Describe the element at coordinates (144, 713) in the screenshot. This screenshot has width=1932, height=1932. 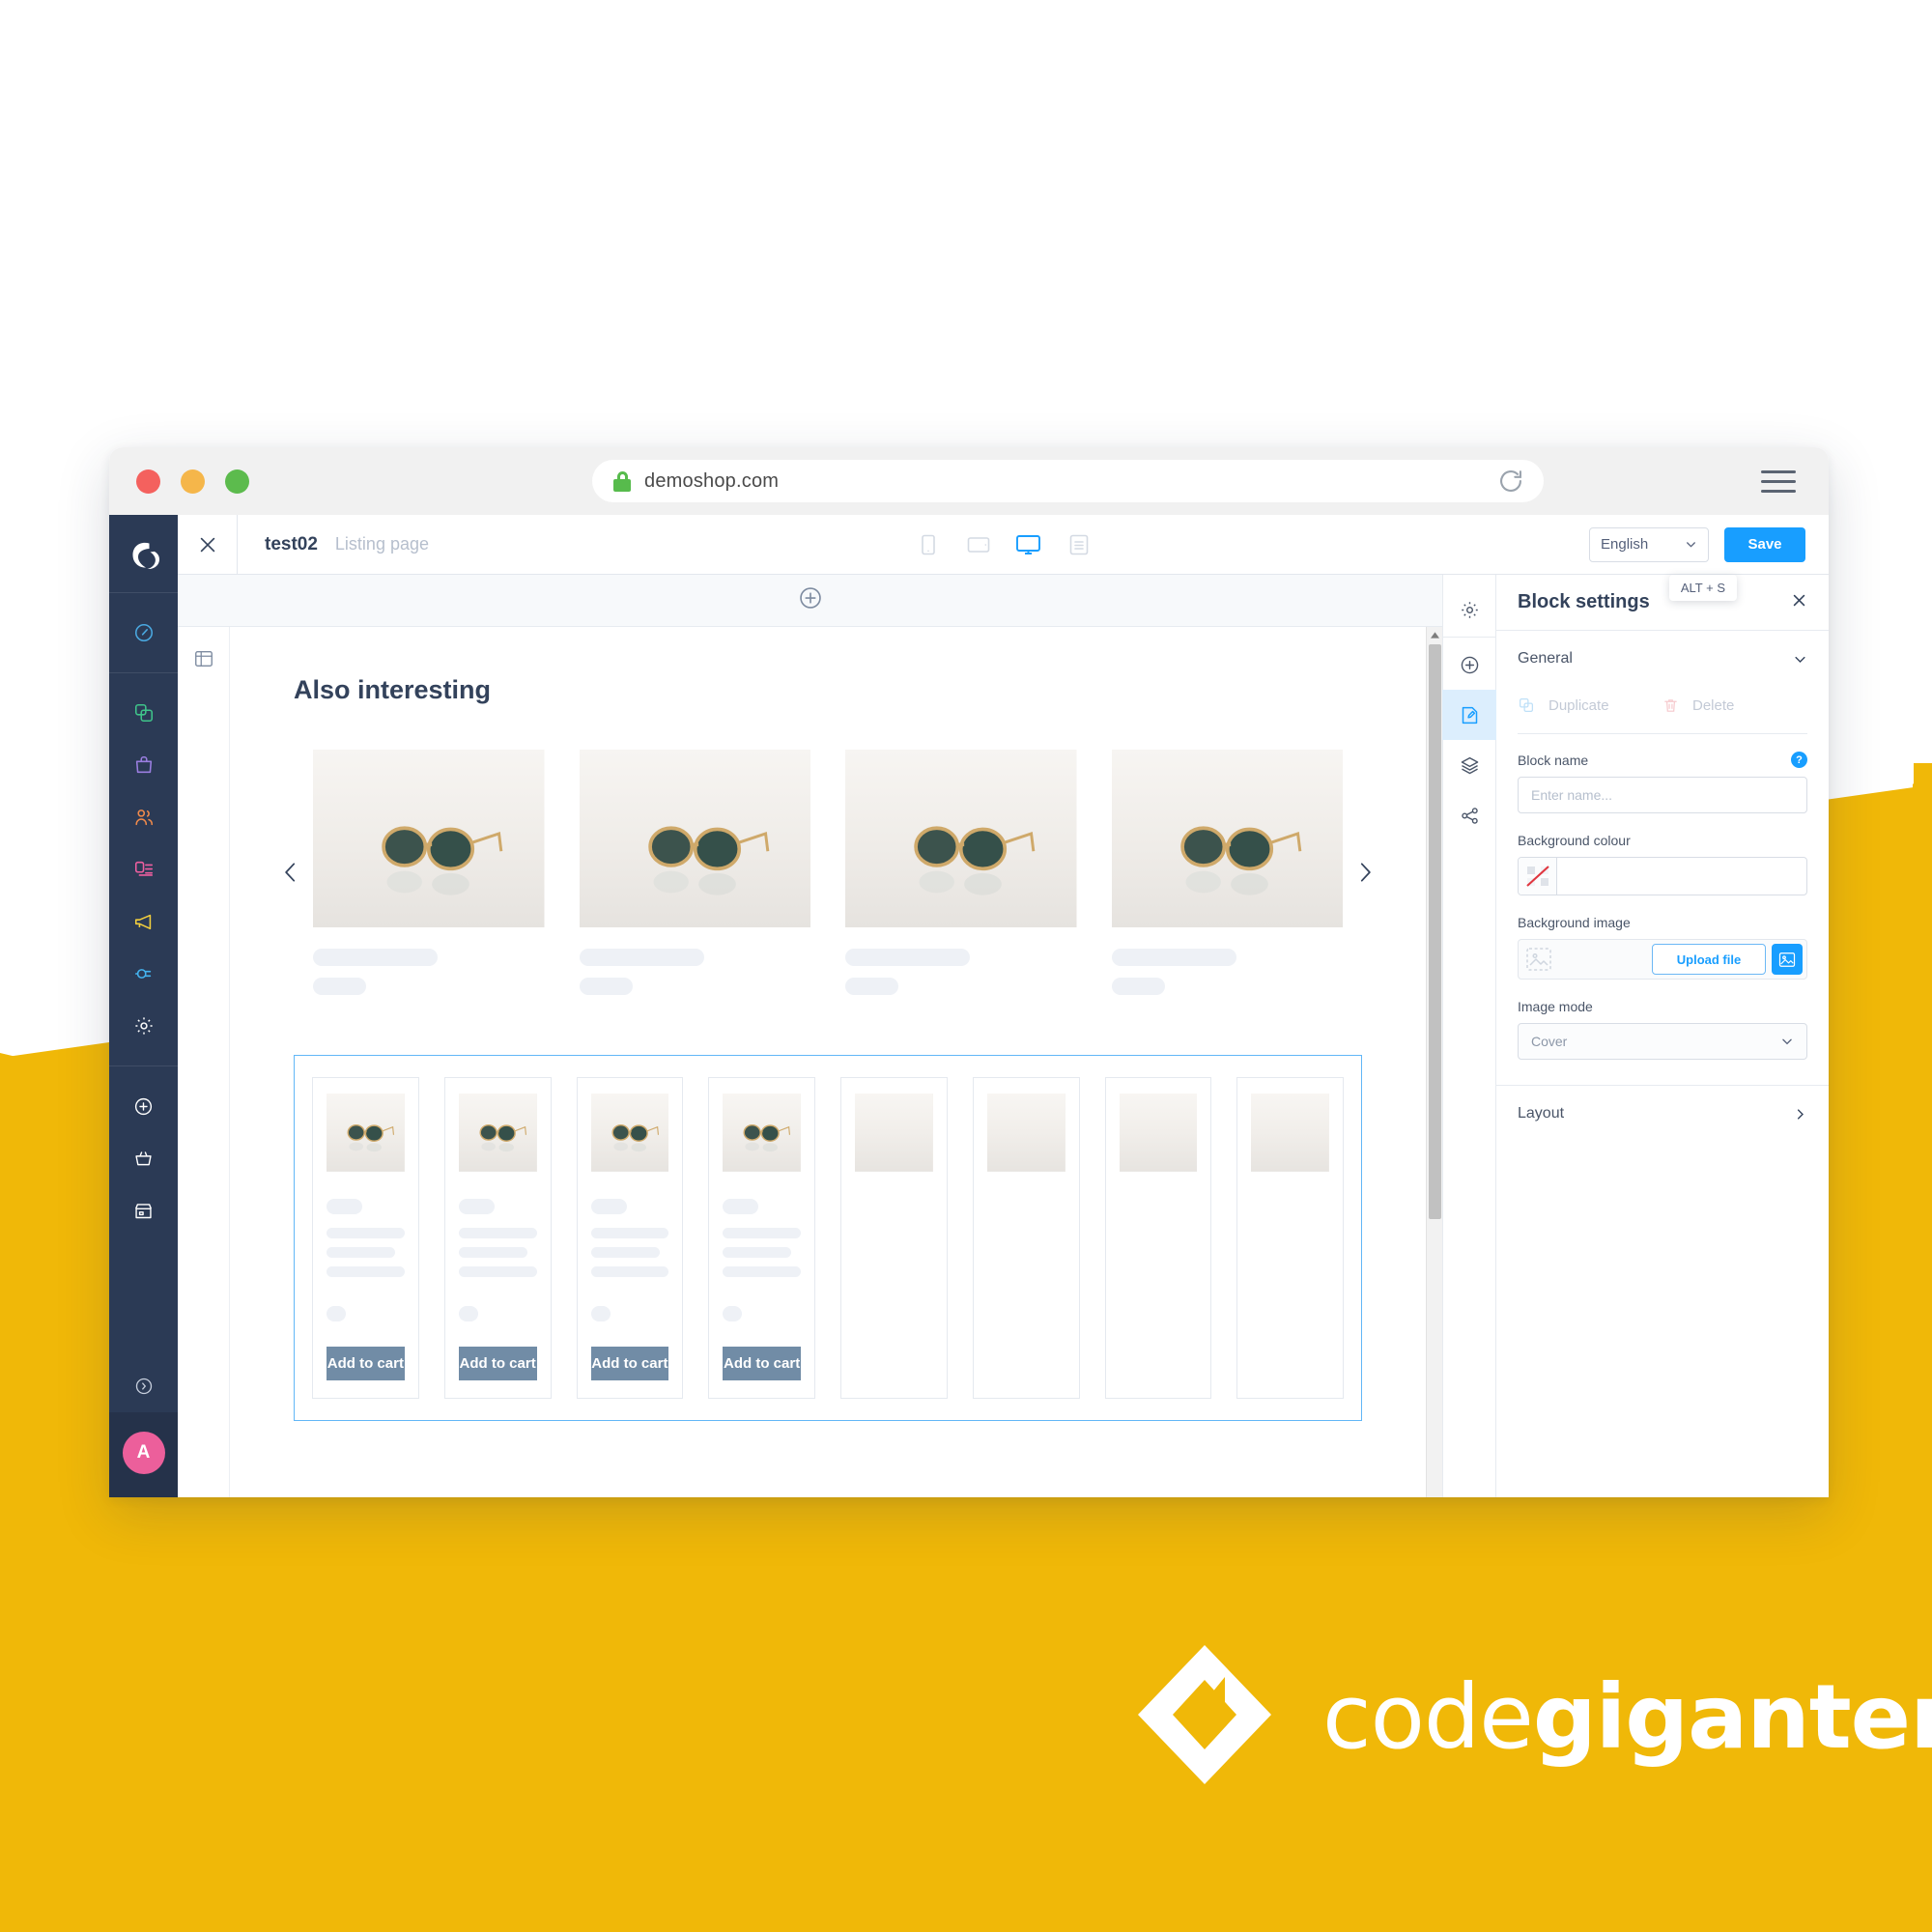
I see `sidebar-item-catalogues` at that location.